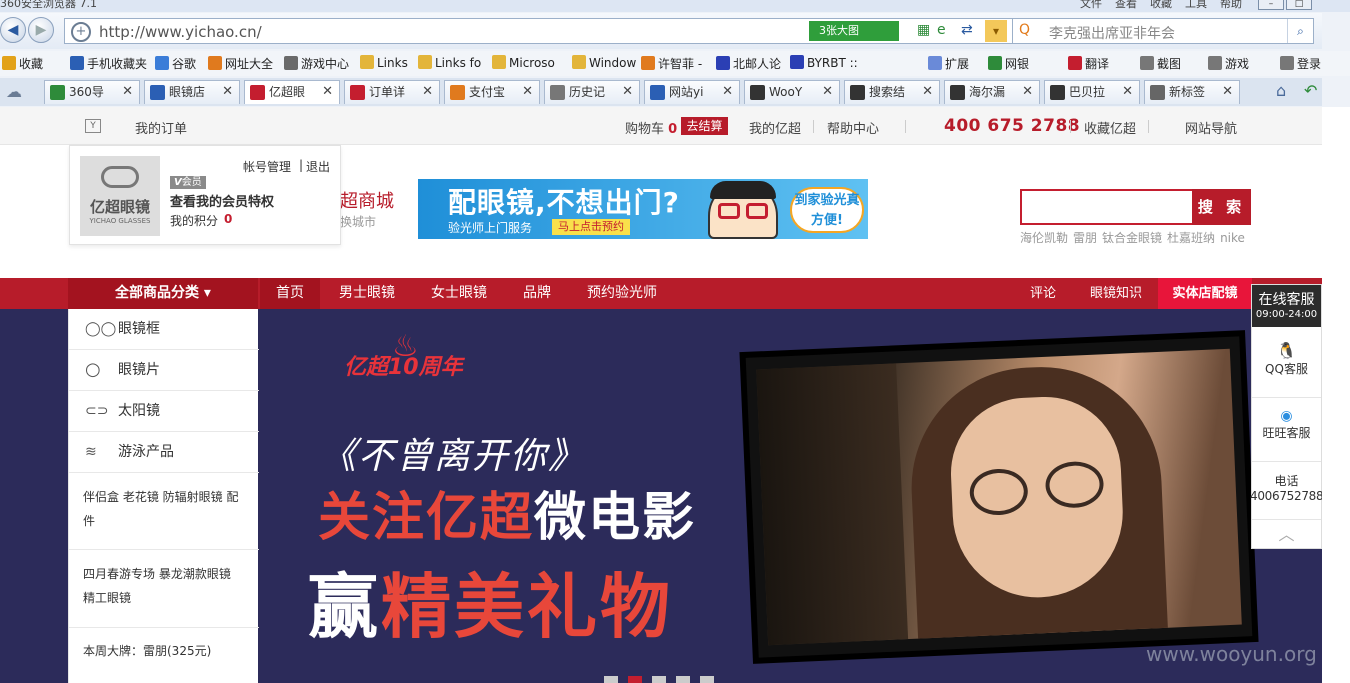 This screenshot has height=683, width=1350. Describe the element at coordinates (748, 63) in the screenshot. I see `favorite-10: 北邮人论` at that location.